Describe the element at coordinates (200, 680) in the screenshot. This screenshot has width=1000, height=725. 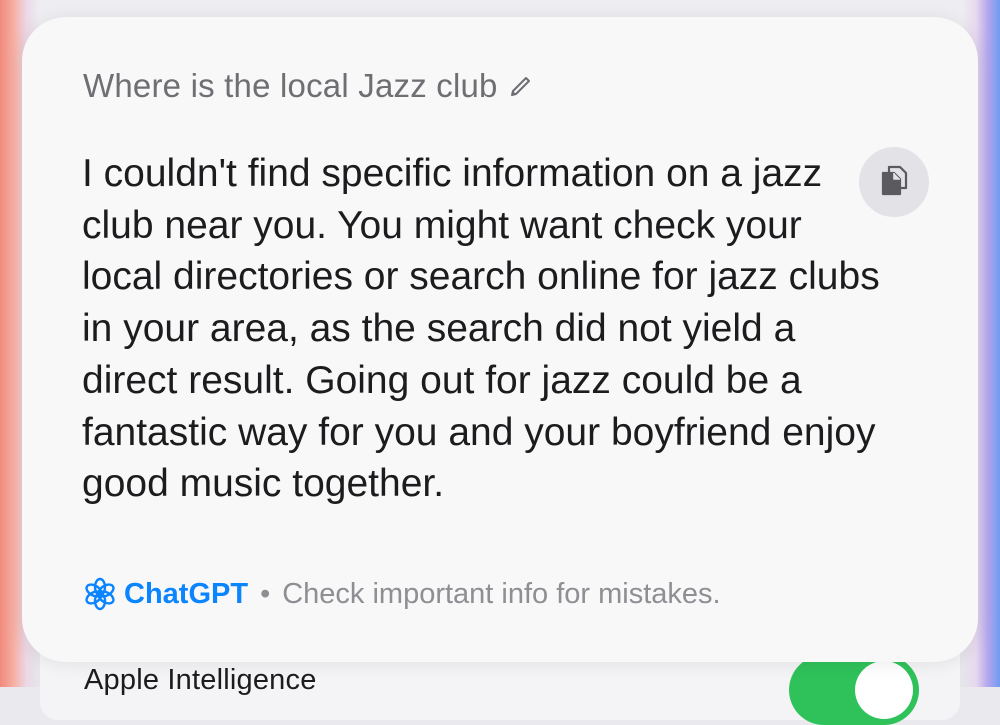
I see `apple-intelligence-label: Apple Intelligence` at that location.